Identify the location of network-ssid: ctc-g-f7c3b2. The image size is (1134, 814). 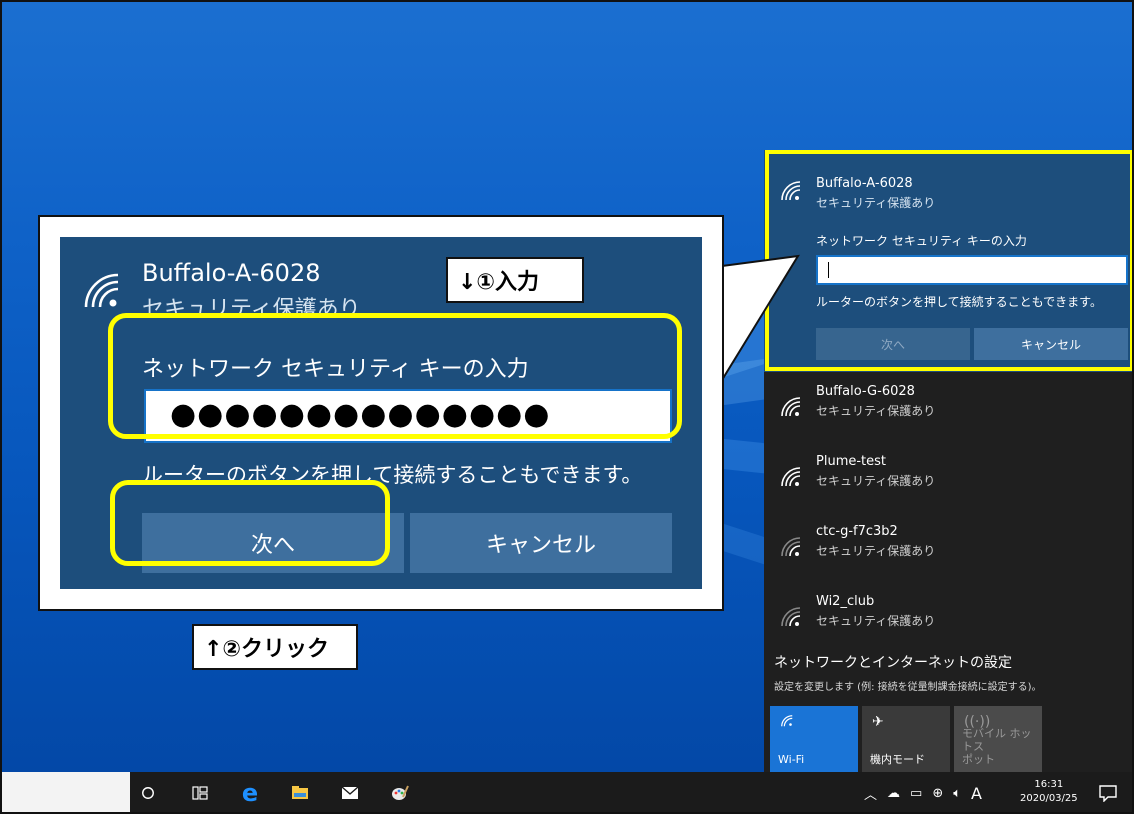
(857, 531).